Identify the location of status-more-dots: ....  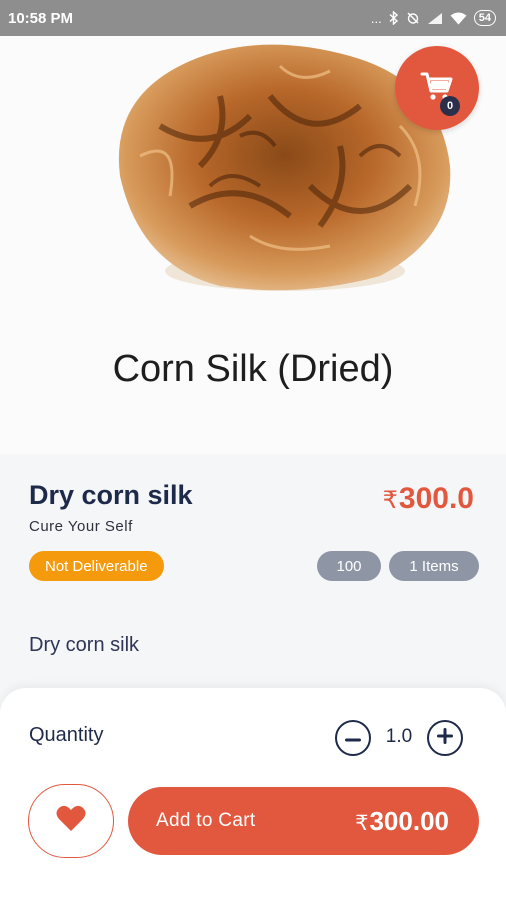
(376, 18).